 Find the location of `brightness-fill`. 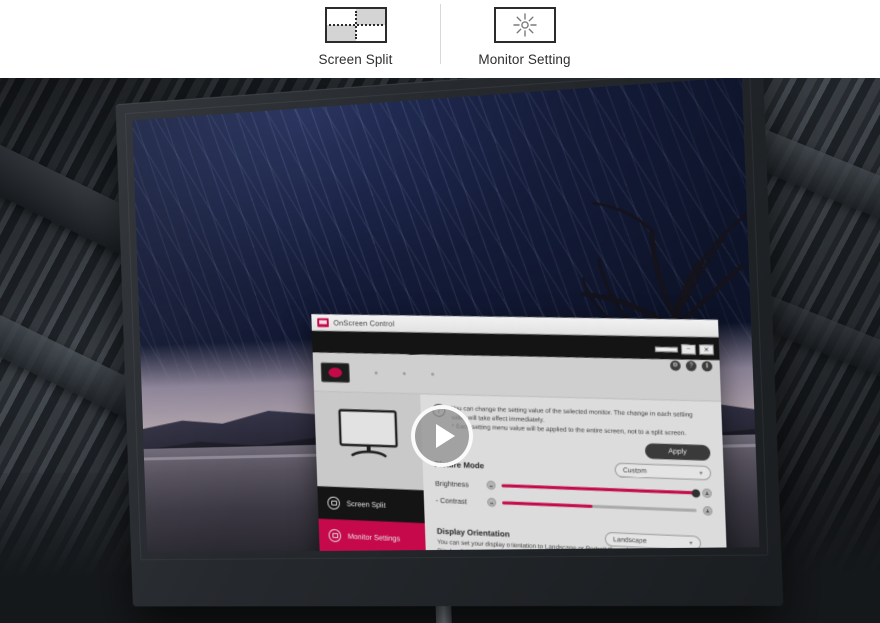

brightness-fill is located at coordinates (598, 489).